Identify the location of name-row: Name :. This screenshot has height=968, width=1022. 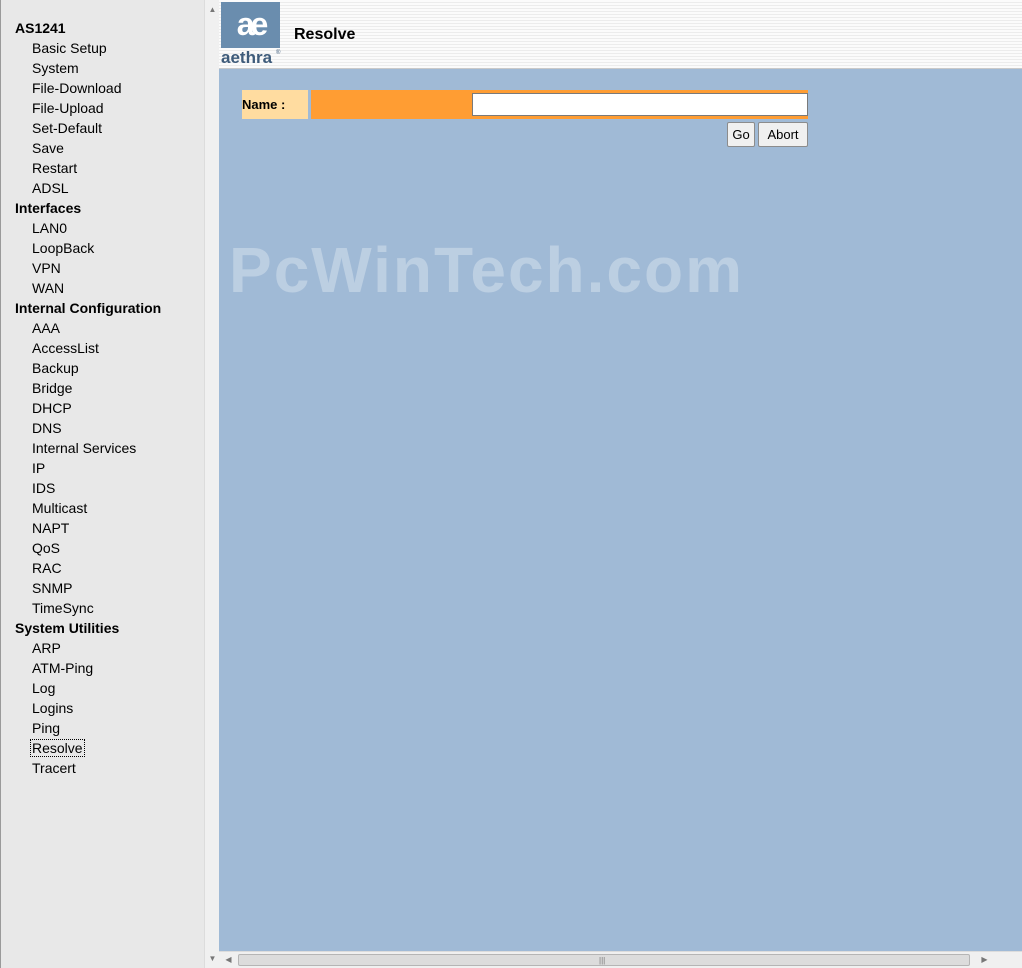
(525, 104).